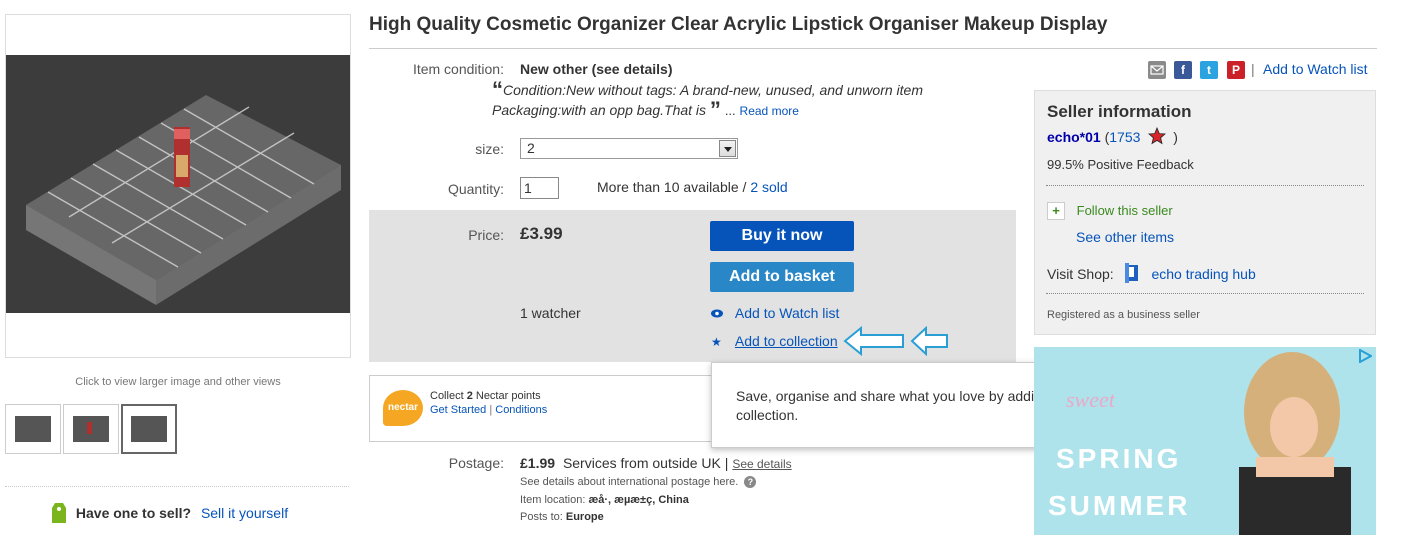  What do you see at coordinates (1157, 70) in the screenshot?
I see `email-icon` at bounding box center [1157, 70].